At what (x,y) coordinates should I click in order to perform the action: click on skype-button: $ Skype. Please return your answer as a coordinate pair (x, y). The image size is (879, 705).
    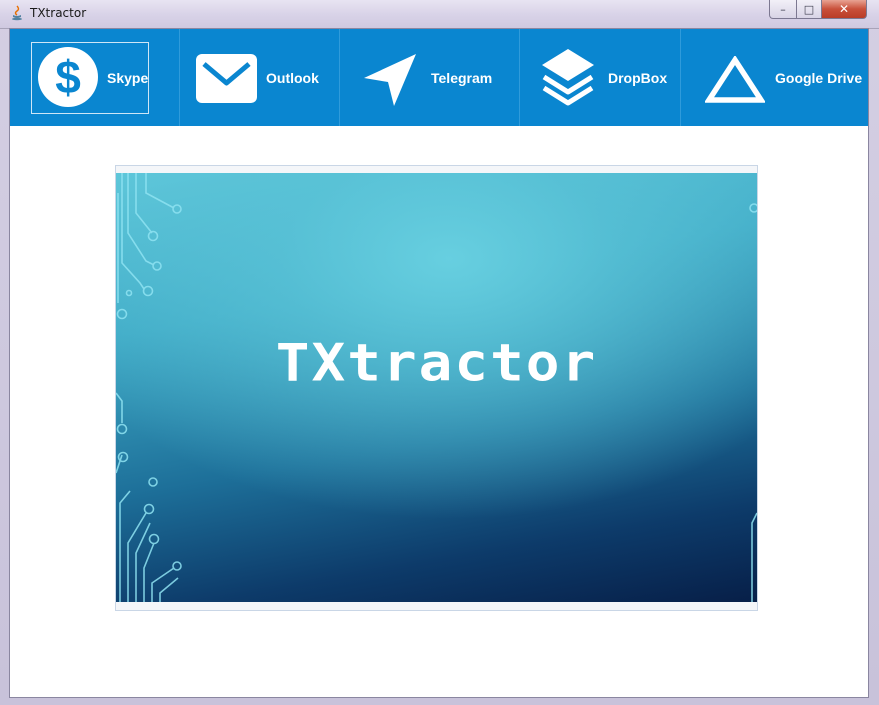
    Looking at the image, I should click on (95, 77).